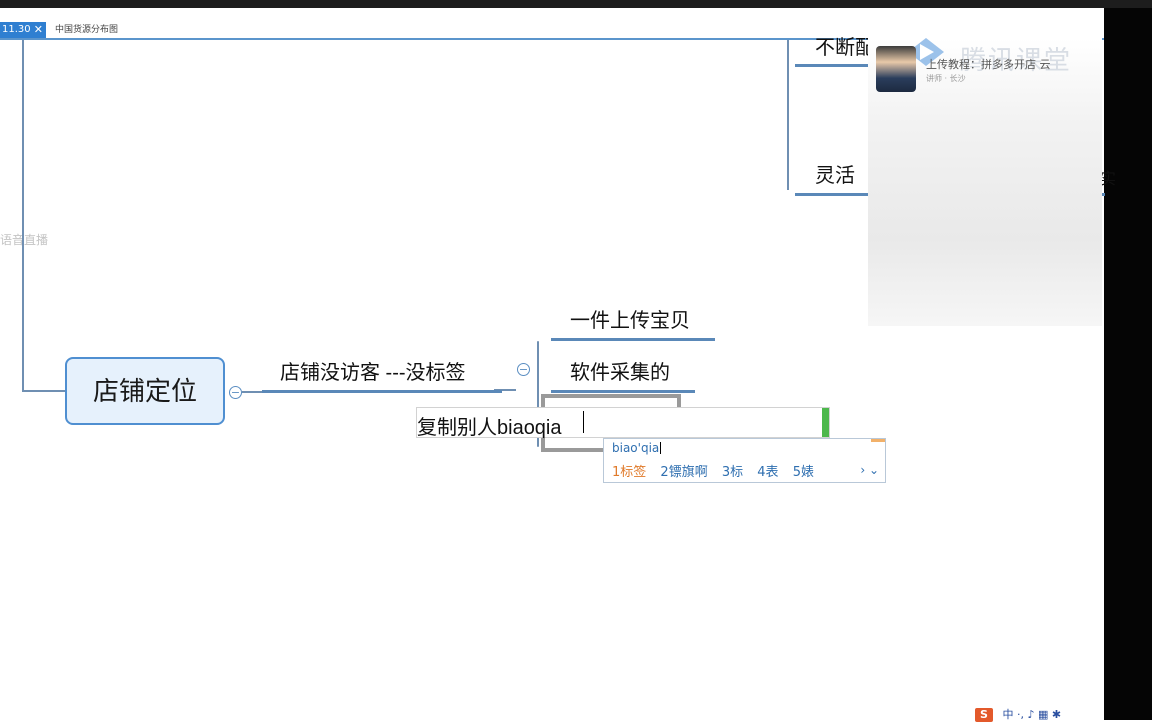  I want to click on window-title-bar, so click(576, 4).